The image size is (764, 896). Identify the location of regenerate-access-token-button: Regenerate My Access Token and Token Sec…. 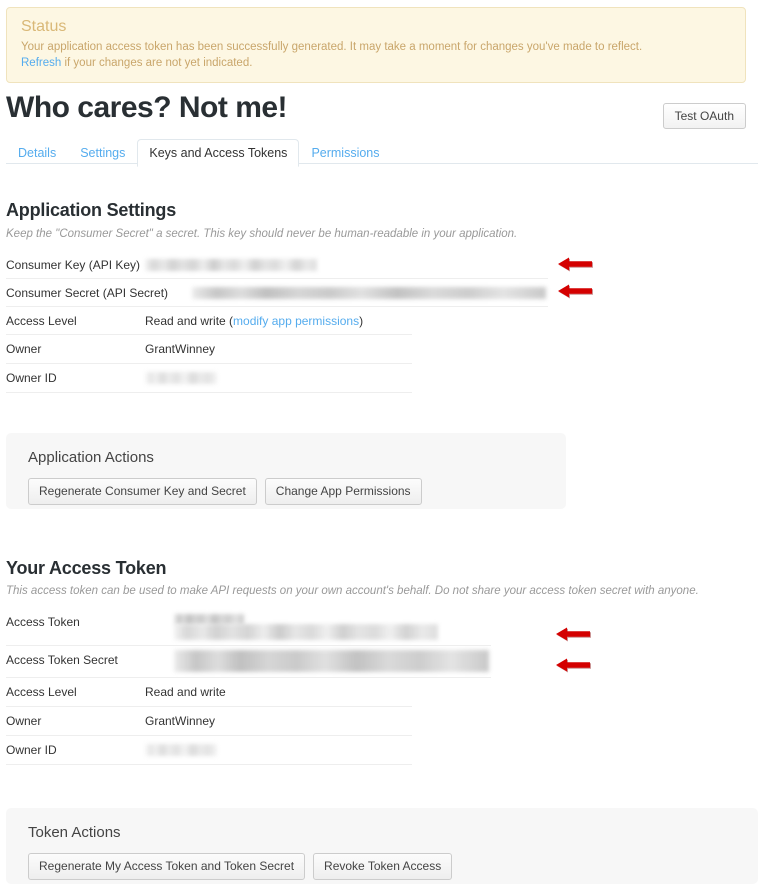
(167, 866).